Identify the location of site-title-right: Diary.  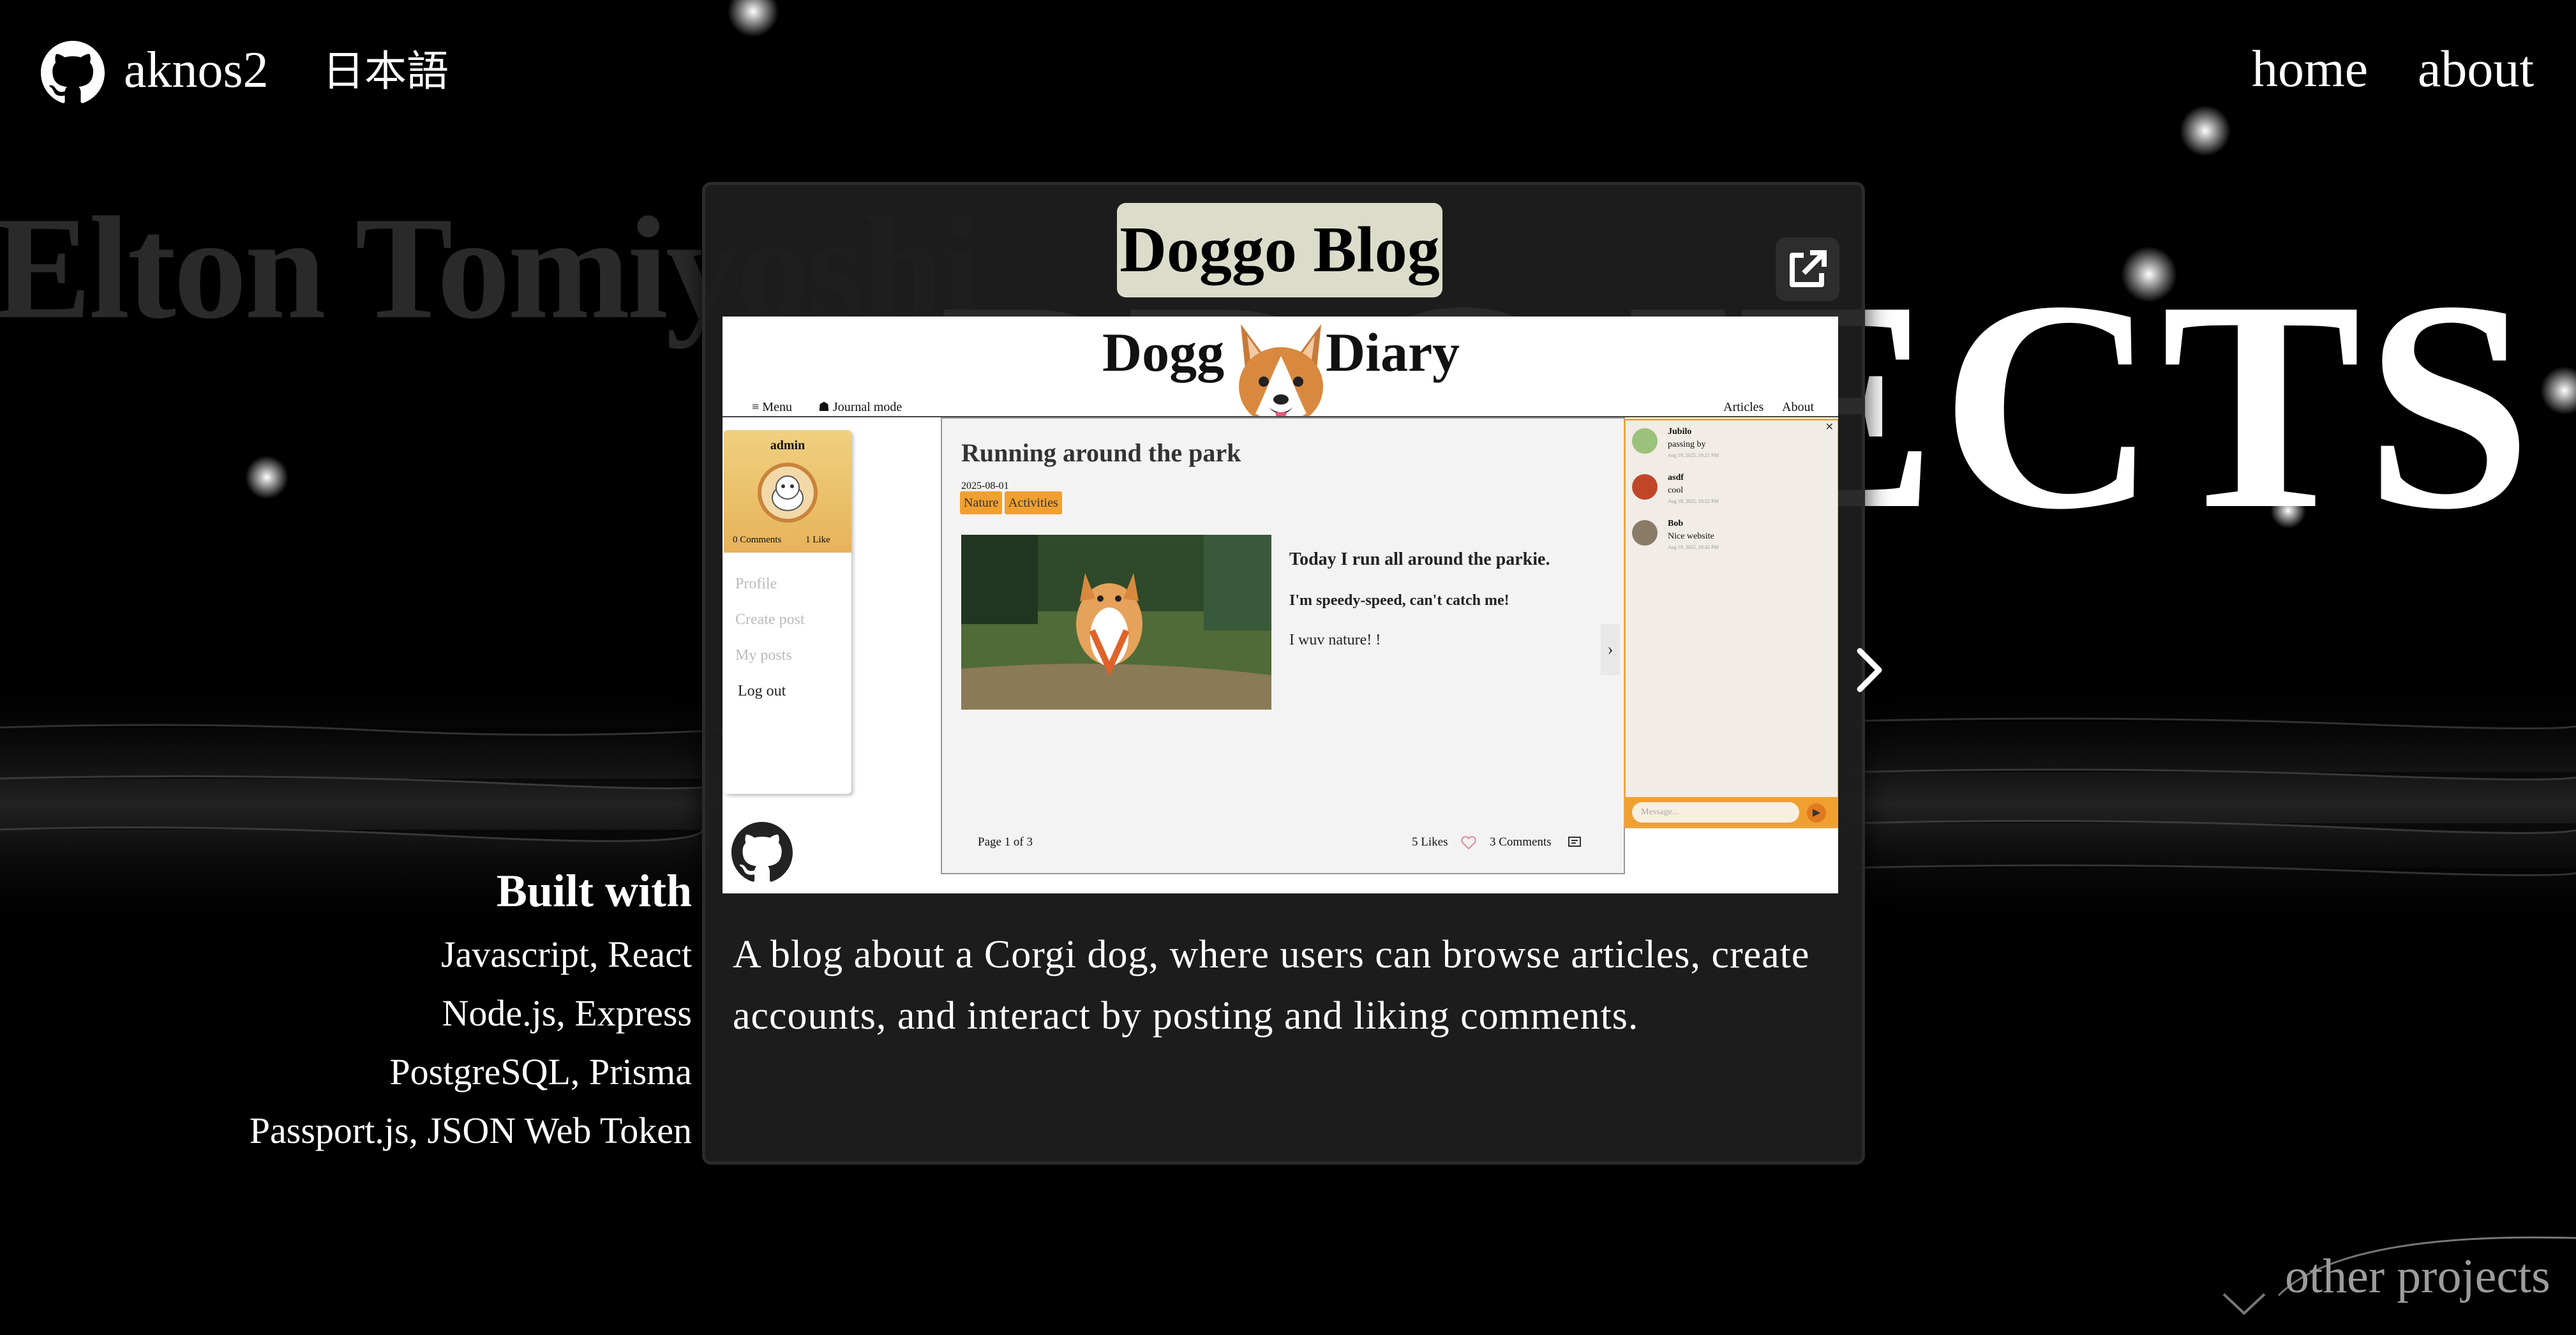
(1393, 352).